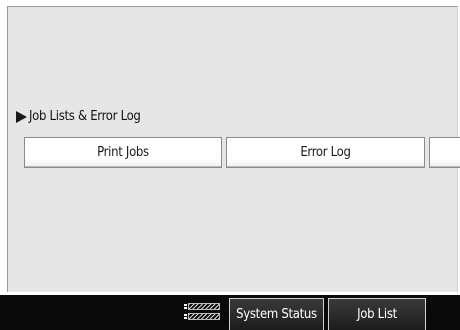 The width and height of the screenshot is (460, 330). I want to click on section-title: Job Lists & Error Log, so click(85, 116).